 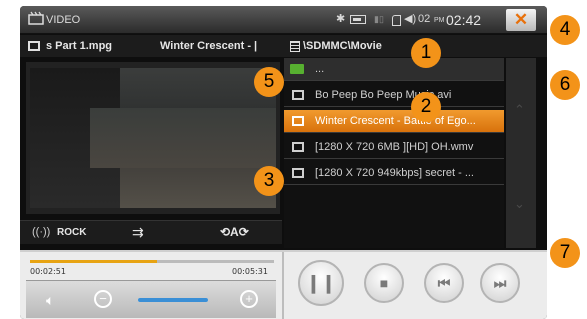 What do you see at coordinates (394, 95) in the screenshot?
I see `list-item: Bo Peep Bo Peep Music.avi` at bounding box center [394, 95].